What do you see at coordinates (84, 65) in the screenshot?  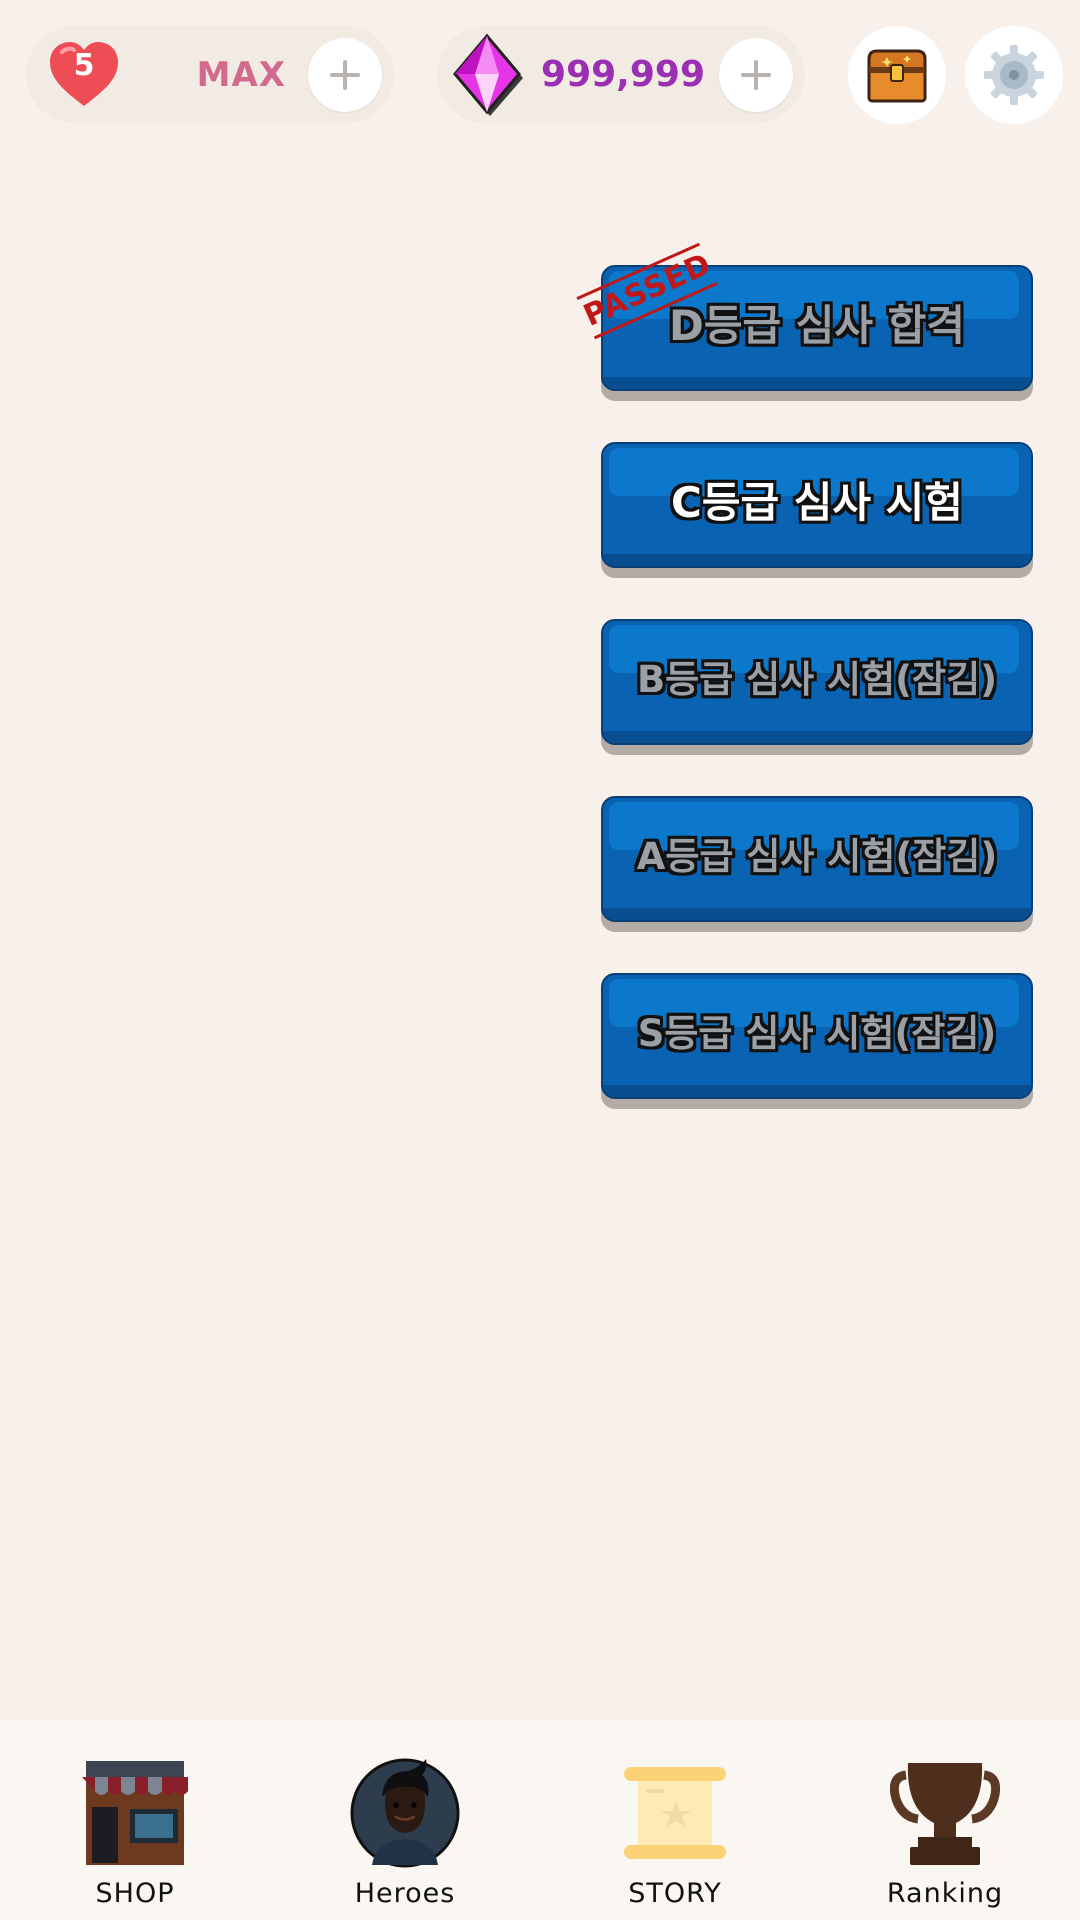 I see `heart-count: 5` at bounding box center [84, 65].